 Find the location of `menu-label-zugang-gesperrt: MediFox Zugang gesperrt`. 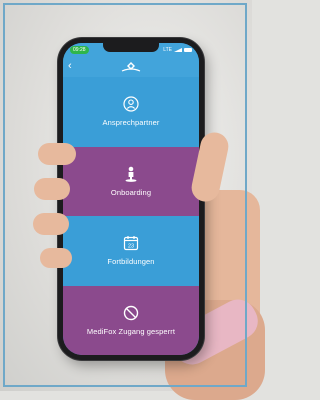

menu-label-zugang-gesperrt: MediFox Zugang gesperrt is located at coordinates (131, 331).